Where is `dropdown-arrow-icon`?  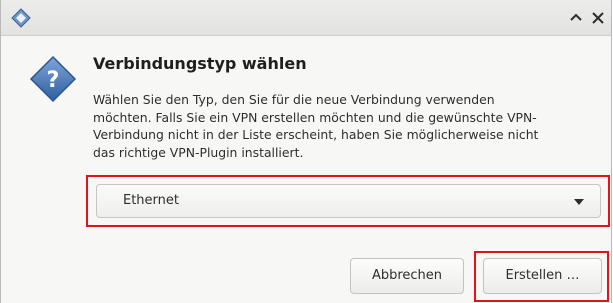
dropdown-arrow-icon is located at coordinates (579, 202).